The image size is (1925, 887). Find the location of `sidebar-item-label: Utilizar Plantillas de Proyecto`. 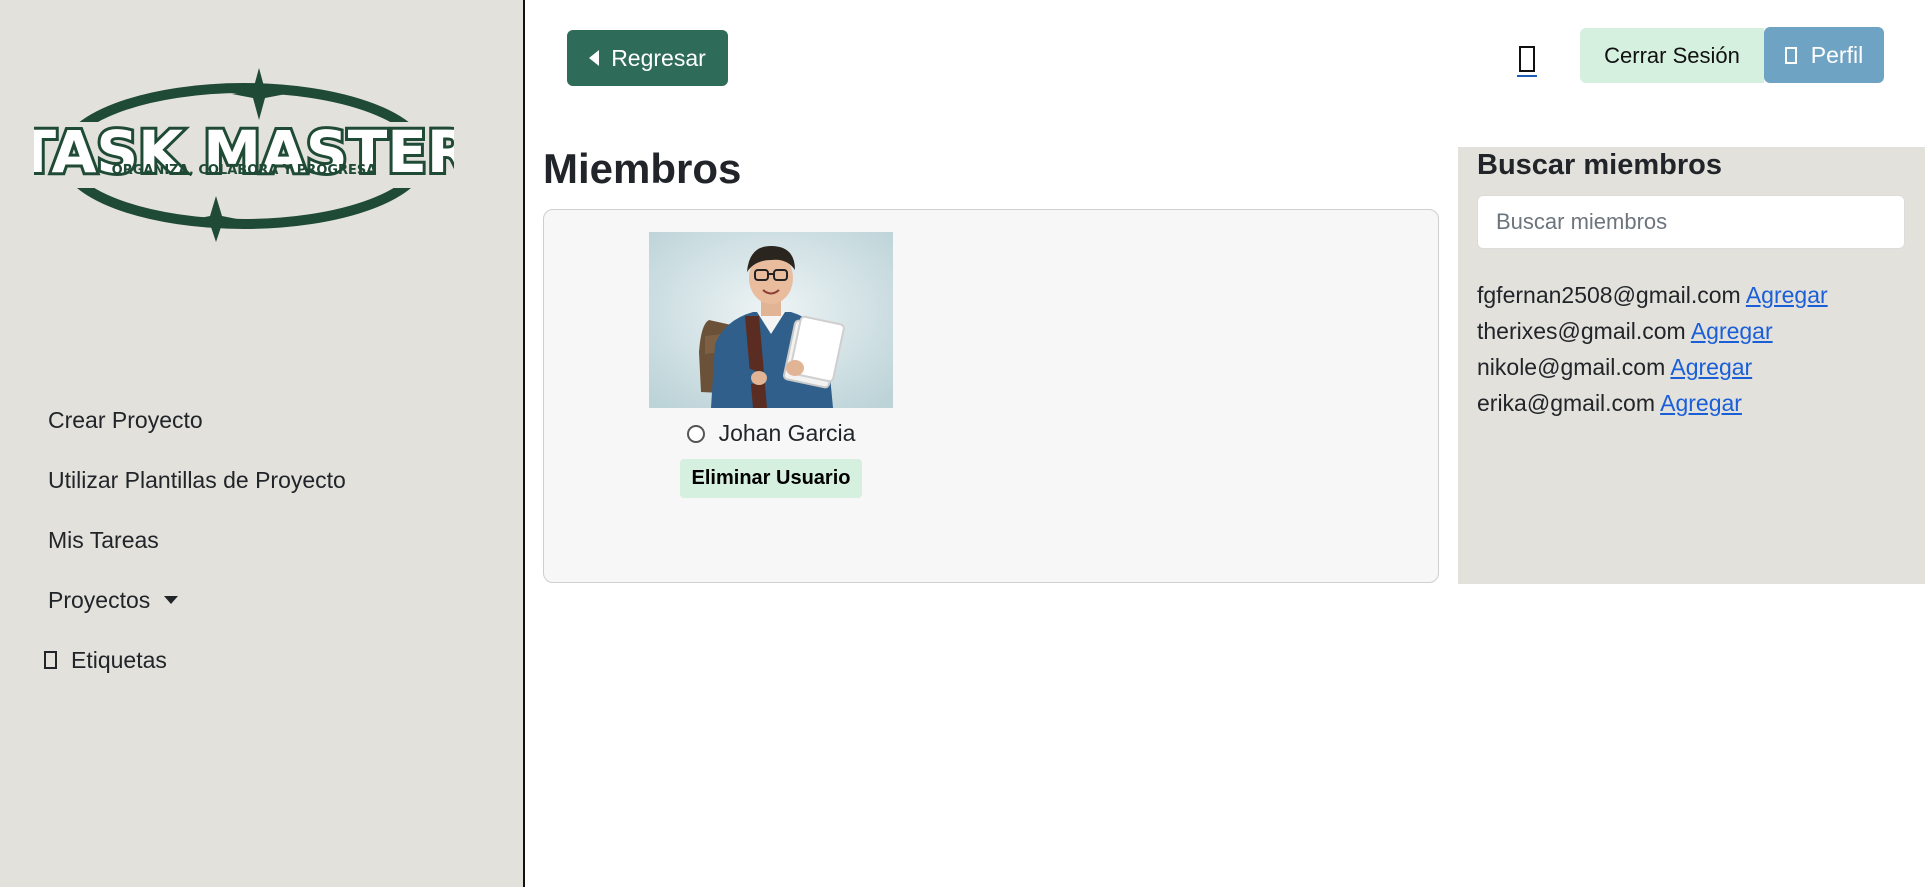

sidebar-item-label: Utilizar Plantillas de Proyecto is located at coordinates (197, 479).